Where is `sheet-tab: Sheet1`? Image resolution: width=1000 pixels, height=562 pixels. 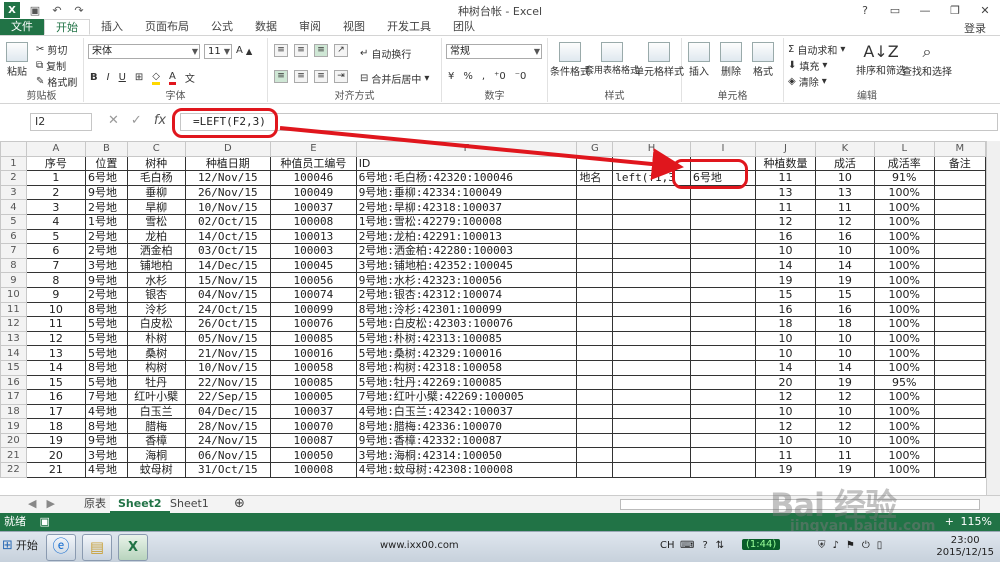
sheet-tab: Sheet1 is located at coordinates (189, 504).